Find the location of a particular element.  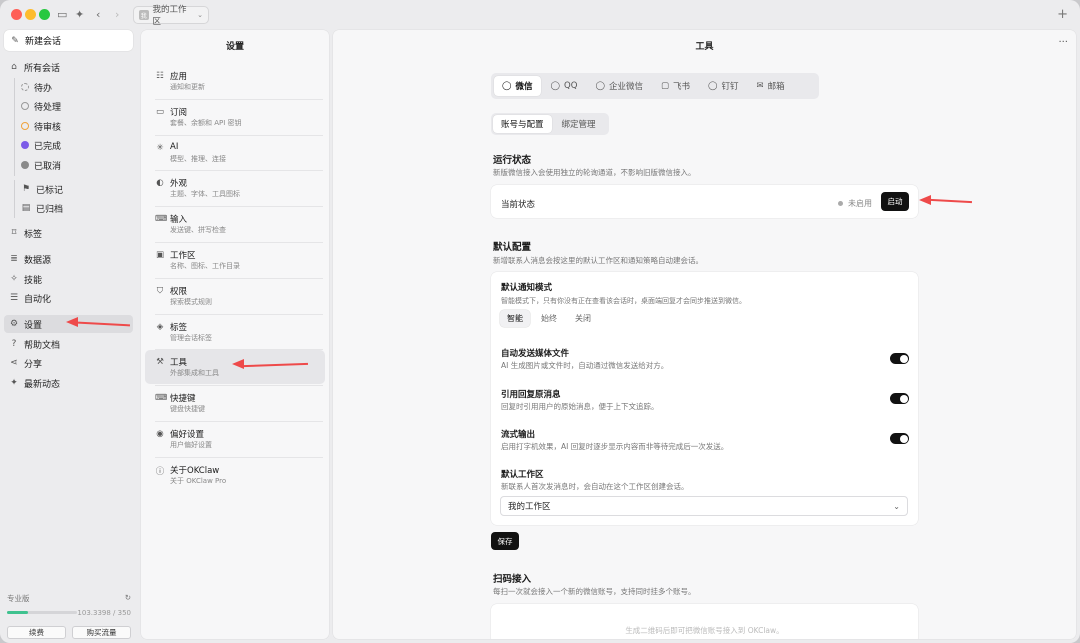

settings-item-10: ◉ 偏好设置 用户偏好设置 is located at coordinates (235, 439).